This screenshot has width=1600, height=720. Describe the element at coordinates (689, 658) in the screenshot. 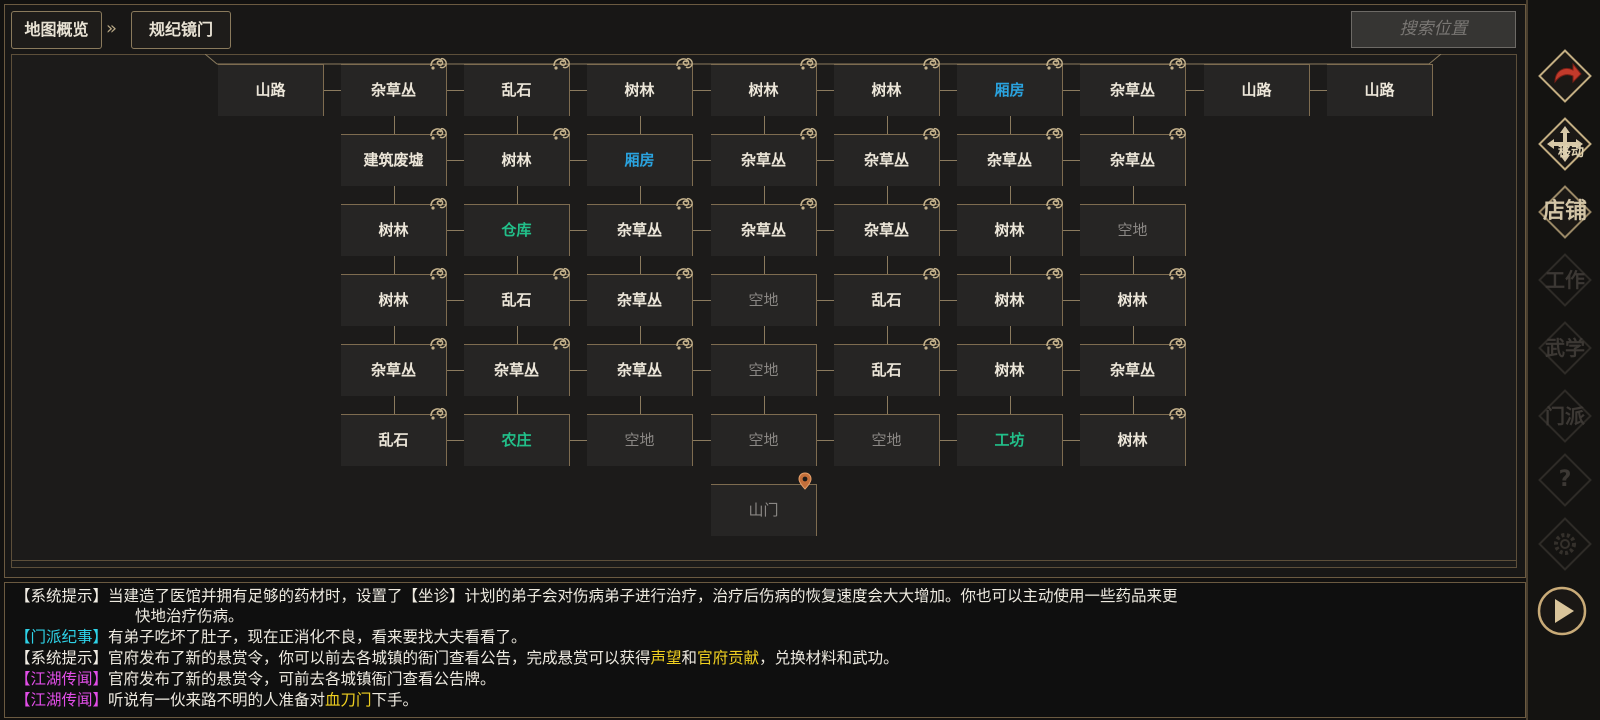

I see `log-text: 和` at that location.